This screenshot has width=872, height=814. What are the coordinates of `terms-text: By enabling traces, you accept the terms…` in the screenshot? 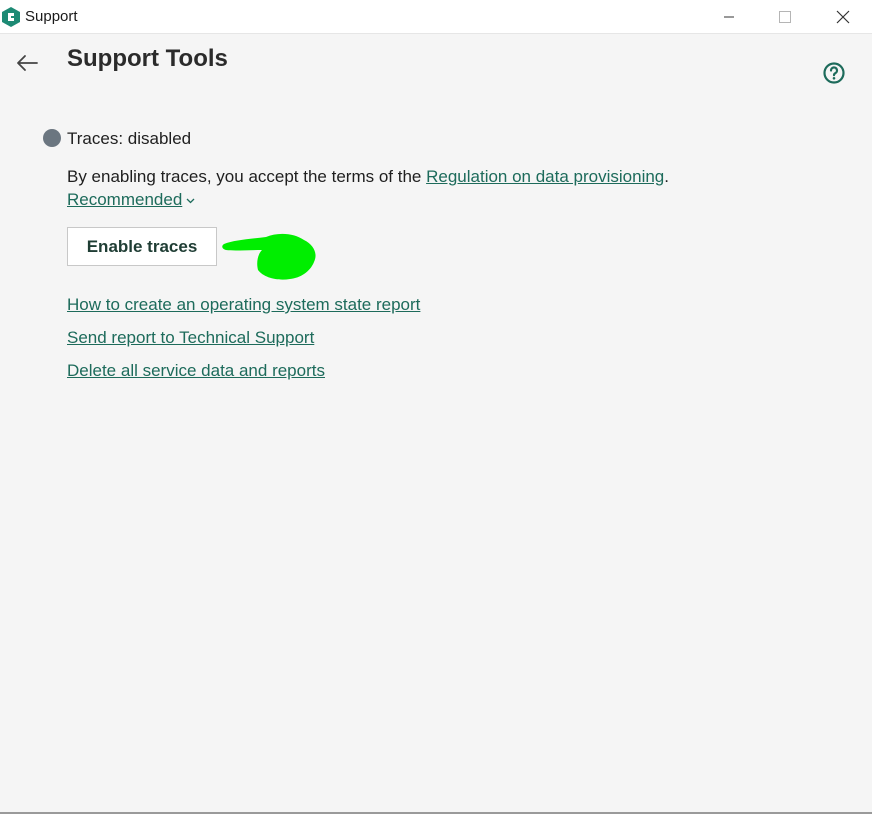 It's located at (368, 177).